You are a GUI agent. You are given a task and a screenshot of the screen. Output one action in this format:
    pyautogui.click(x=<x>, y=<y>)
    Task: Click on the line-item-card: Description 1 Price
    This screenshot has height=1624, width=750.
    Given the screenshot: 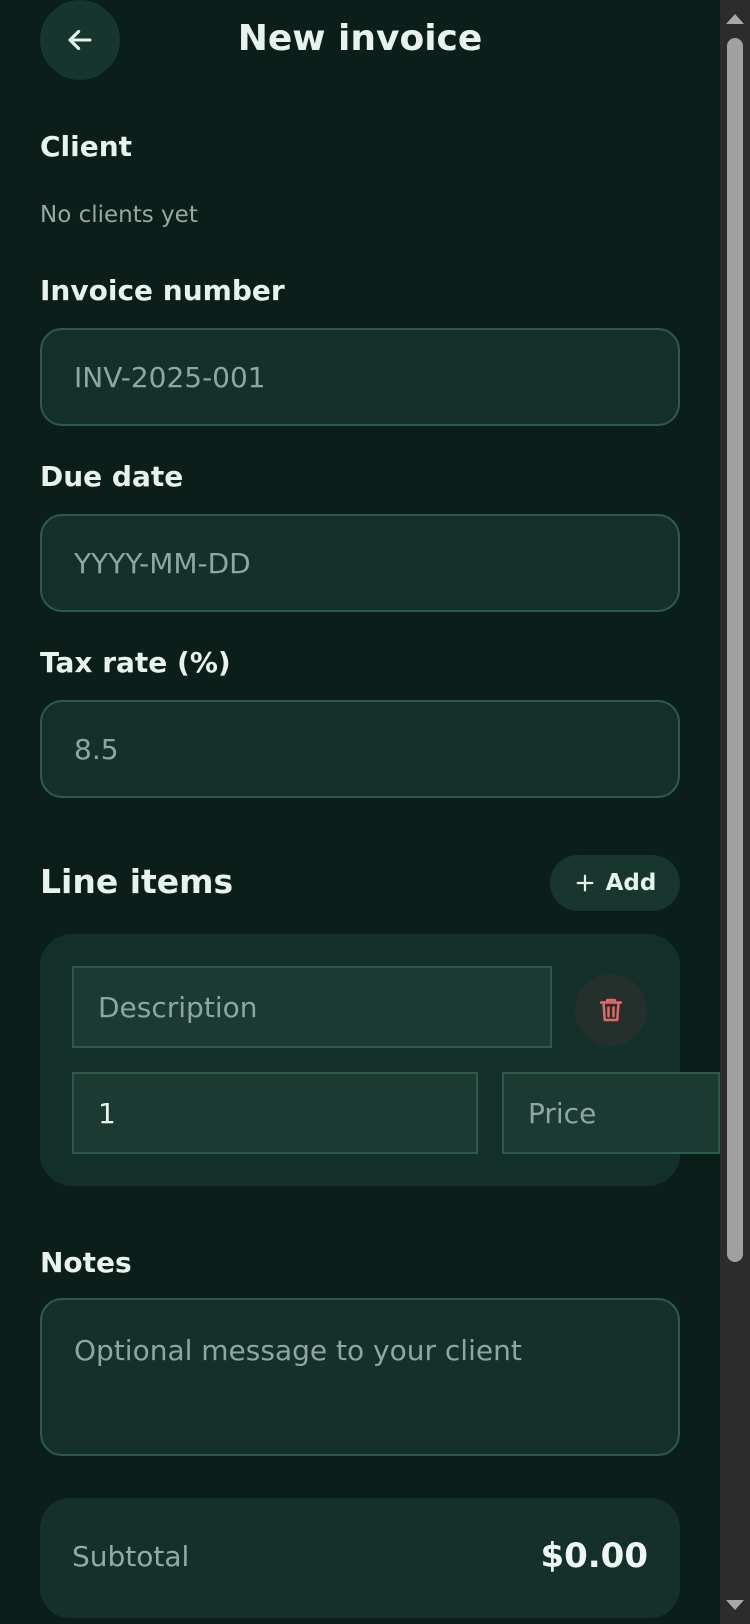 What is the action you would take?
    pyautogui.click(x=380, y=1060)
    